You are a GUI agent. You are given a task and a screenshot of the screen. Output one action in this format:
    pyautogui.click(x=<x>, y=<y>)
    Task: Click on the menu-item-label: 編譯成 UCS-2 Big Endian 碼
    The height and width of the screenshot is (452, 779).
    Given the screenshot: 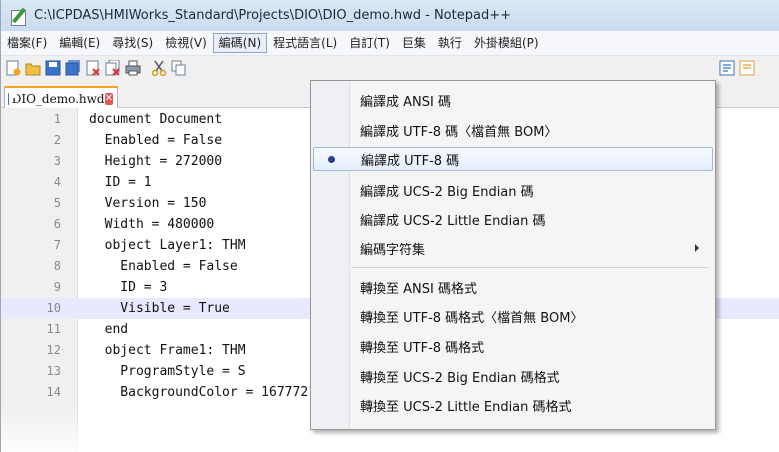 What is the action you would take?
    pyautogui.click(x=447, y=192)
    